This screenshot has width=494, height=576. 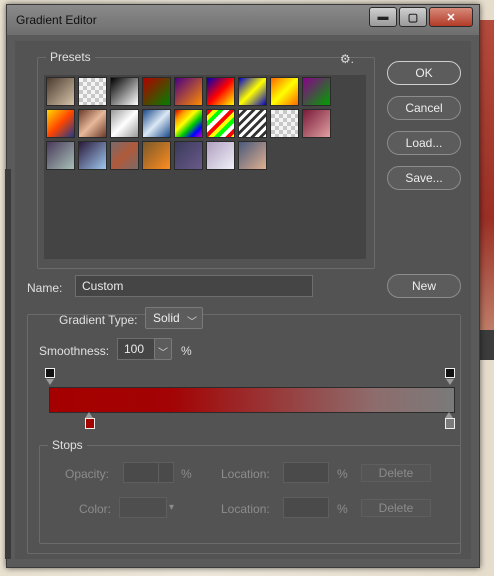 I want to click on opacity-stop-left, so click(x=50, y=373).